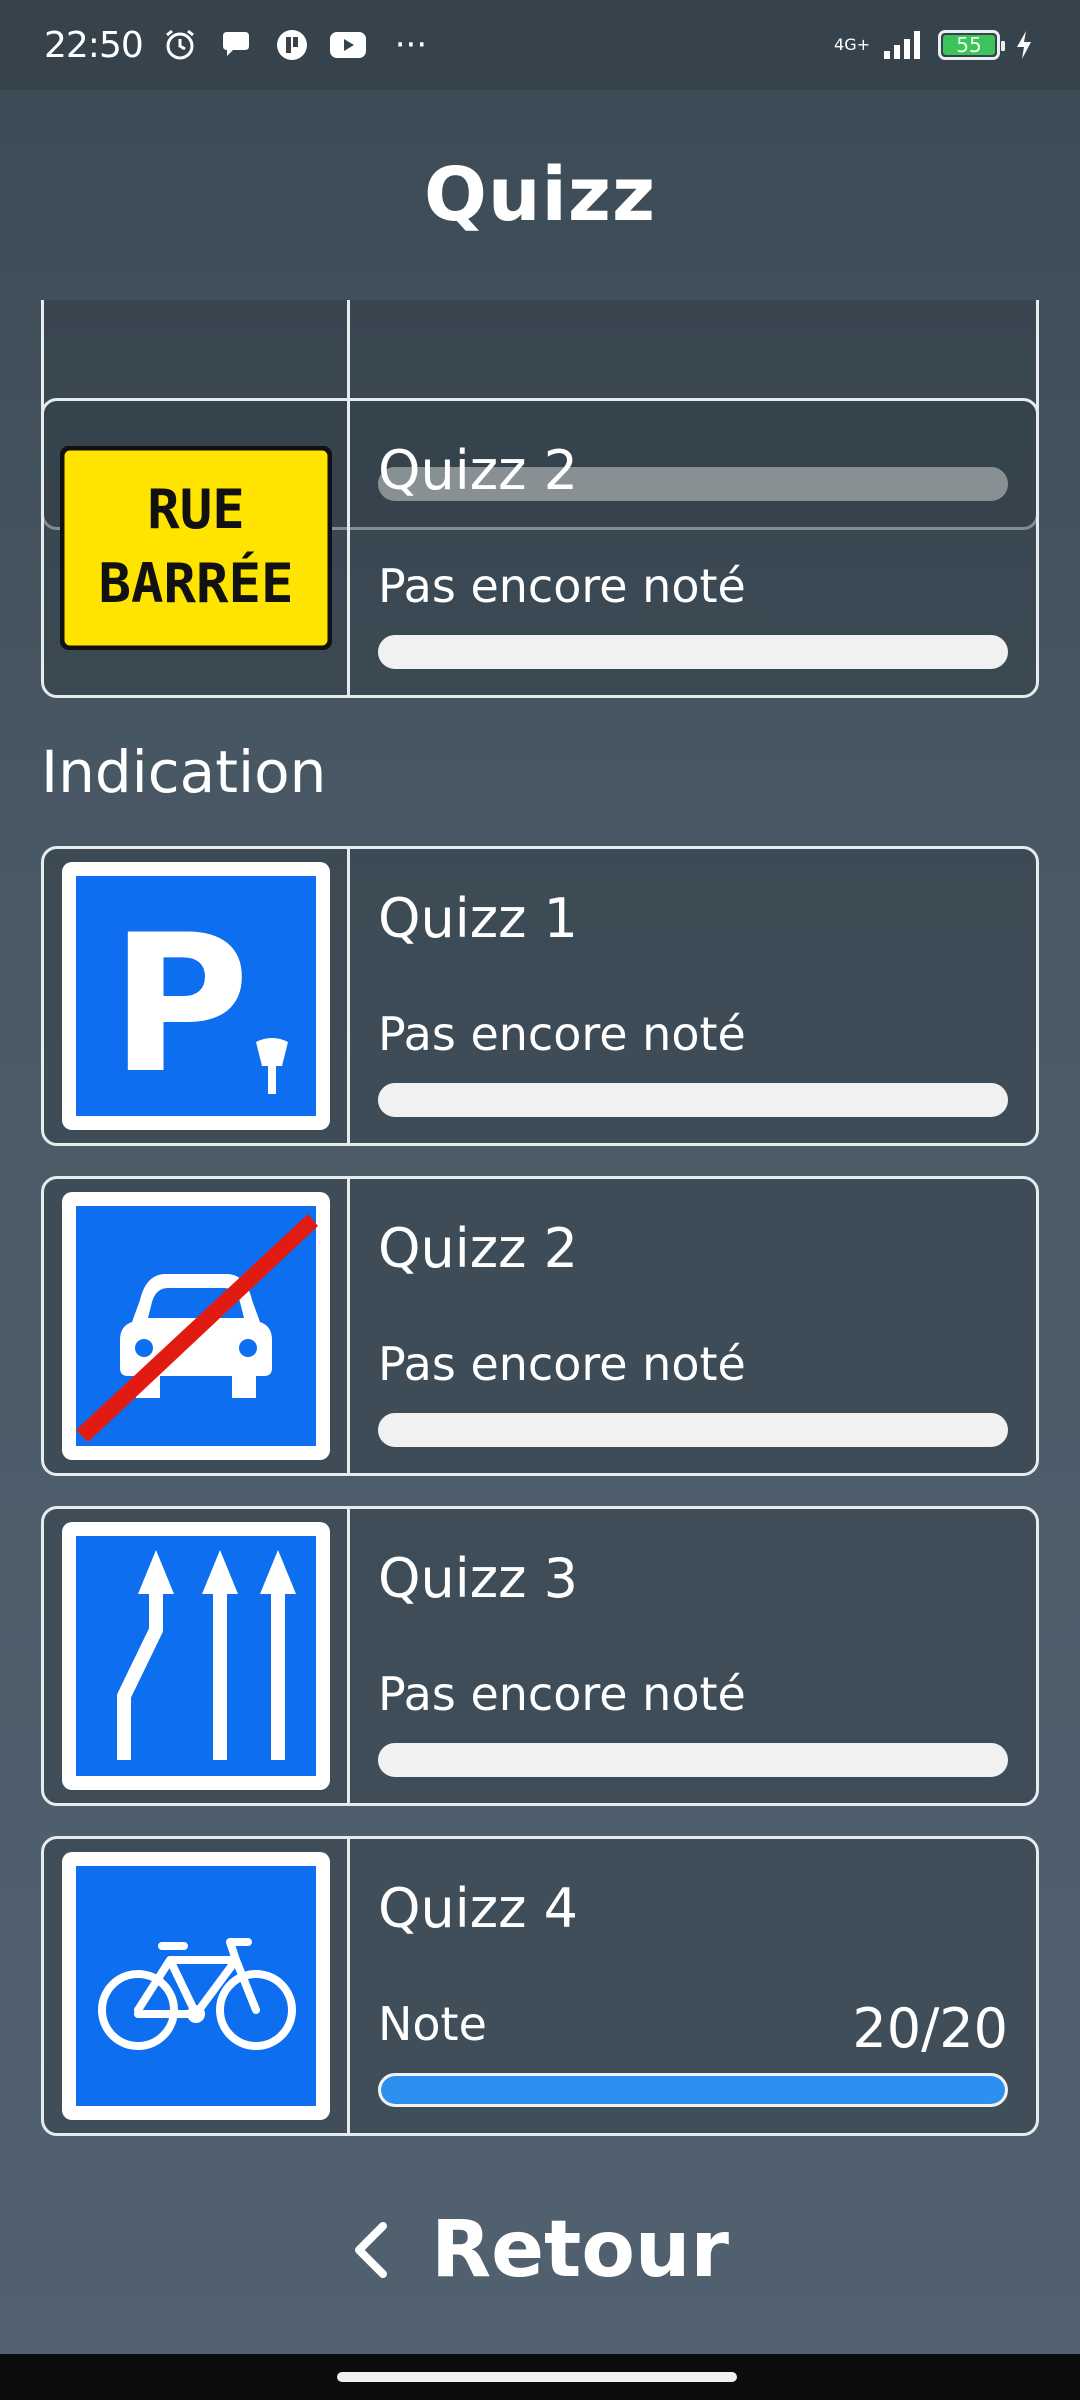 The image size is (1080, 2400). What do you see at coordinates (540, 548) in the screenshot?
I see `quiz-card-rue-barree: RUE BARRÉE Quizz 2 Pas encore noté` at bounding box center [540, 548].